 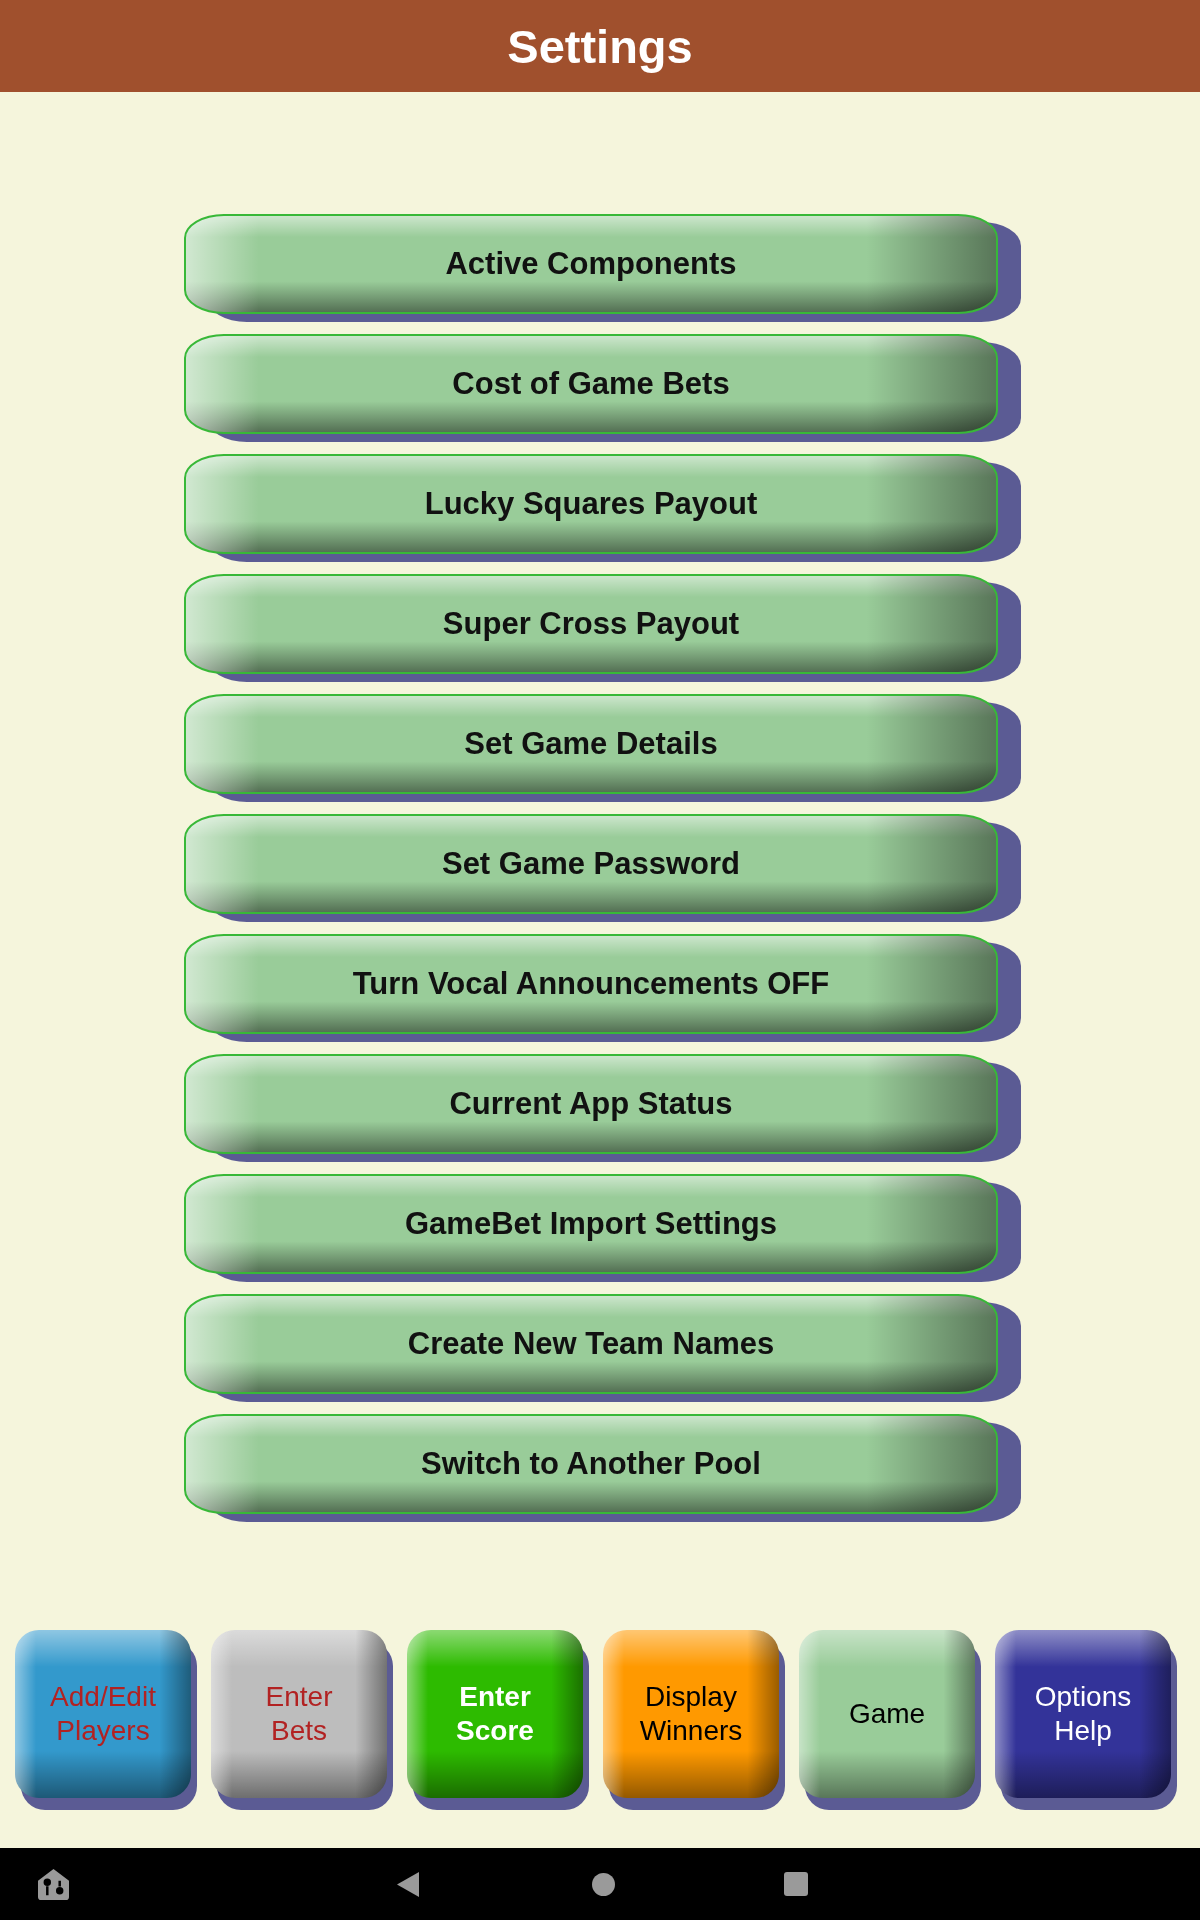 I want to click on house-icon, so click(x=53, y=1884).